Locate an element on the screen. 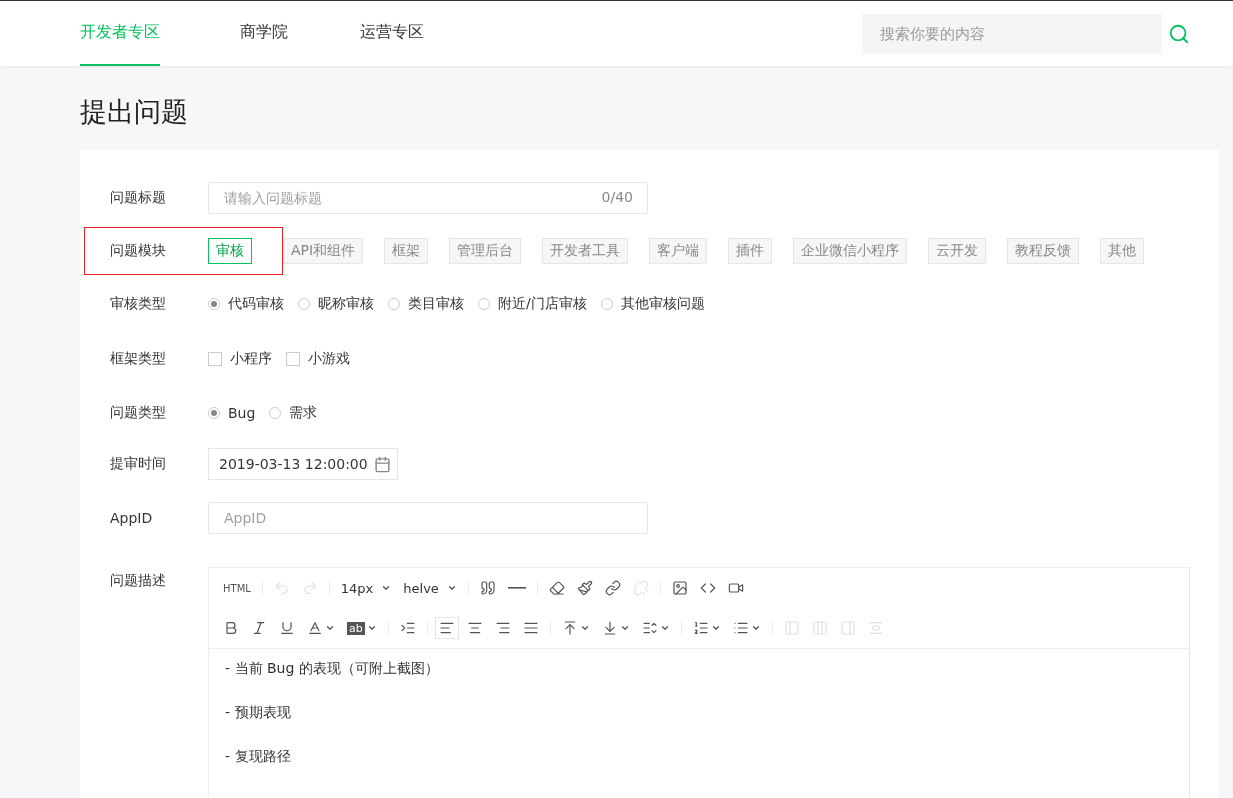 The width and height of the screenshot is (1233, 798). editor-text: - 当前 Bug 的表现（可附上截图） is located at coordinates (332, 668).